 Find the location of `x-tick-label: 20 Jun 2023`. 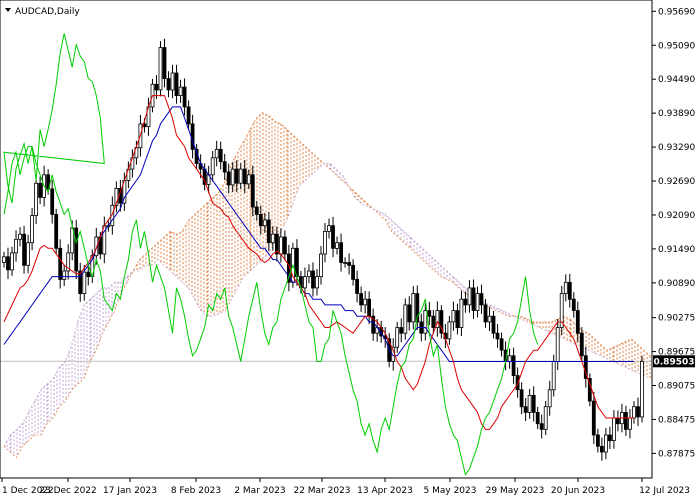

x-tick-label: 20 Jun 2023 is located at coordinates (578, 491).